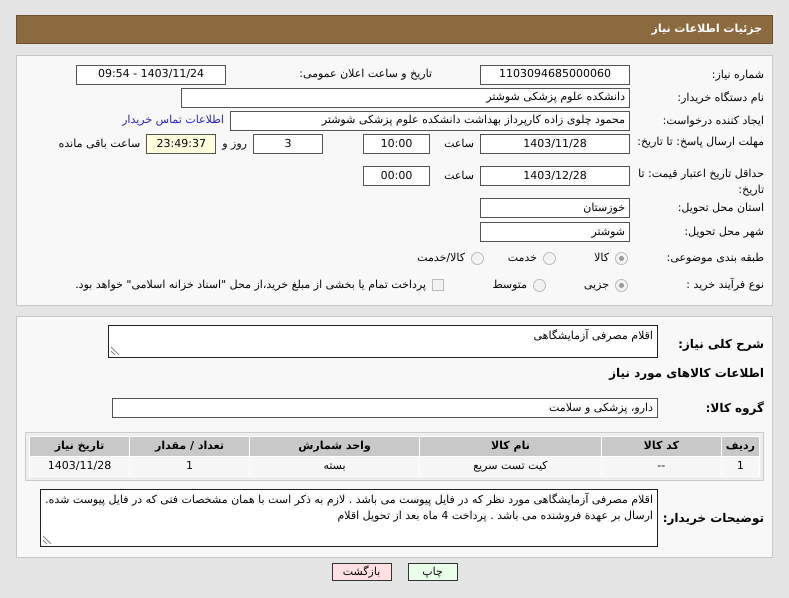 Image resolution: width=789 pixels, height=598 pixels. What do you see at coordinates (734, 408) in the screenshot?
I see `field-label: گروه کالا:` at bounding box center [734, 408].